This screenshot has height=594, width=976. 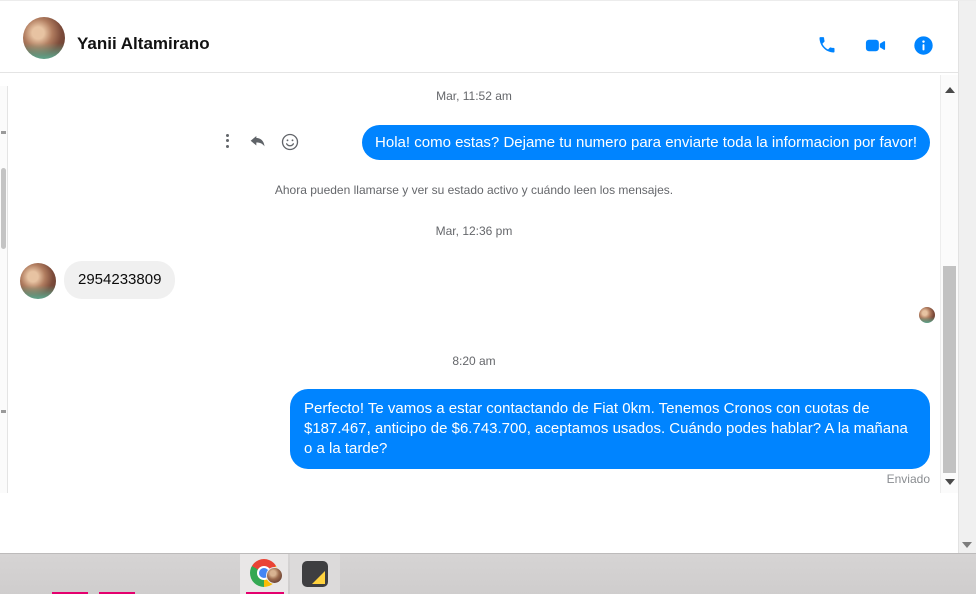 What do you see at coordinates (474, 96) in the screenshot?
I see `timestamp-1: Mar, 11:52 am` at bounding box center [474, 96].